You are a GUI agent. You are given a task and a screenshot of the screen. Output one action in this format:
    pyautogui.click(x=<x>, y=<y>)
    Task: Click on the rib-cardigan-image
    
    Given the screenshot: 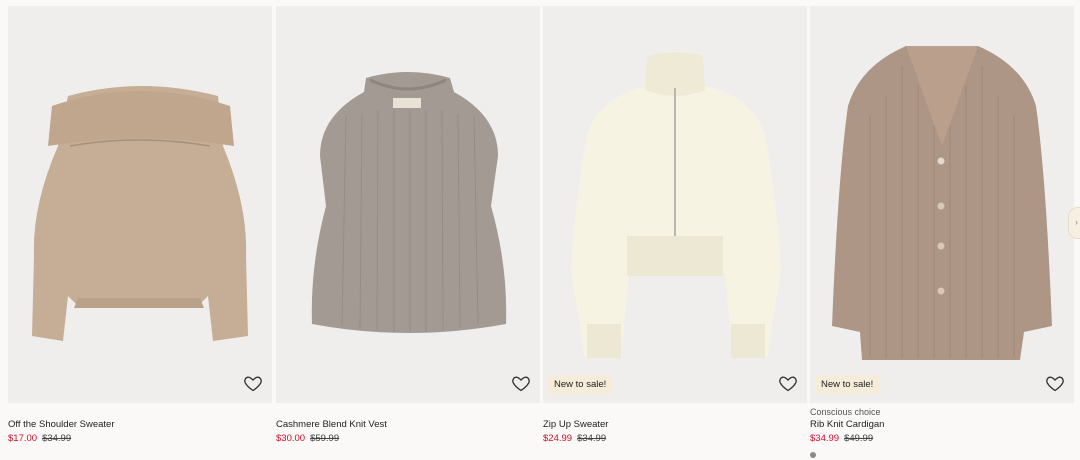 What is the action you would take?
    pyautogui.click(x=942, y=203)
    